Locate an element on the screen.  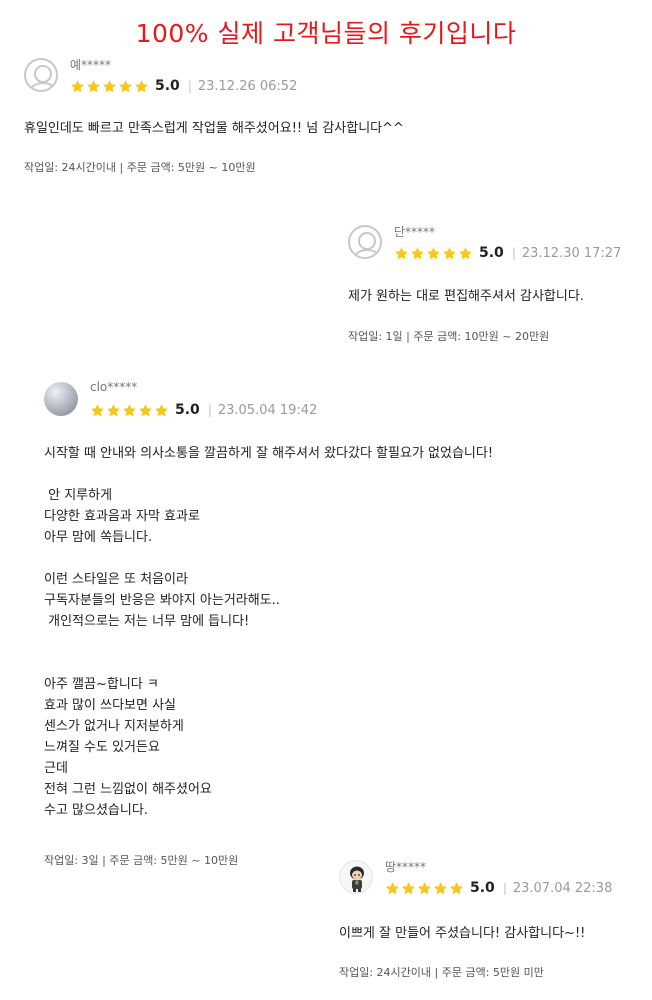
rating-row: 5.0 | 23.12.26 06:52 is located at coordinates (183, 86).